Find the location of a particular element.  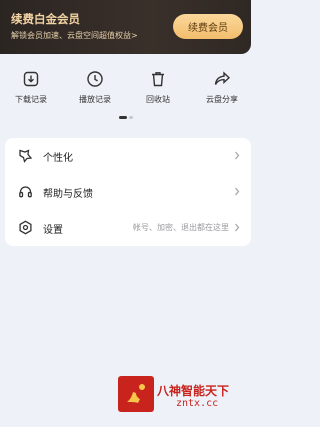

shortcut-play-record: 播放记录 is located at coordinates (95, 91).